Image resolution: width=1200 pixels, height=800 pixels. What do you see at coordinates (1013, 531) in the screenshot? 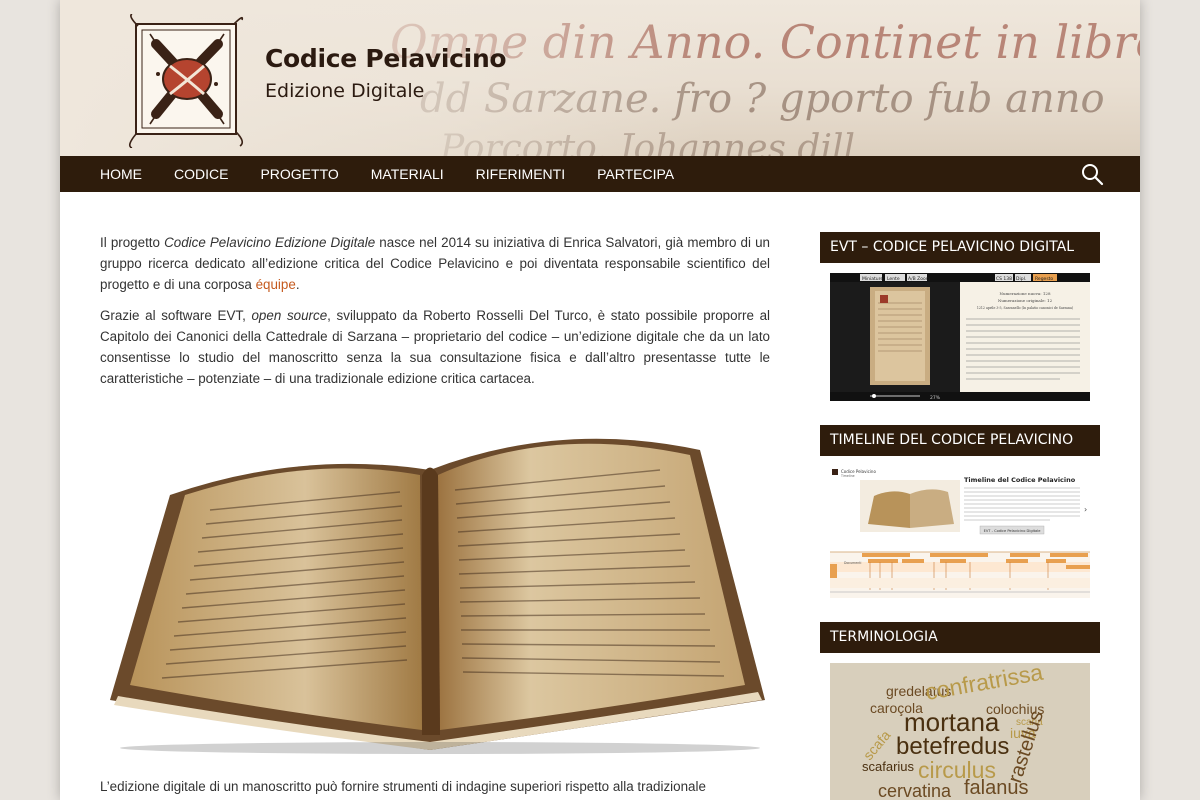
I see `timeline-button: EVT - Codice Pelavicino Digitale` at bounding box center [1013, 531].